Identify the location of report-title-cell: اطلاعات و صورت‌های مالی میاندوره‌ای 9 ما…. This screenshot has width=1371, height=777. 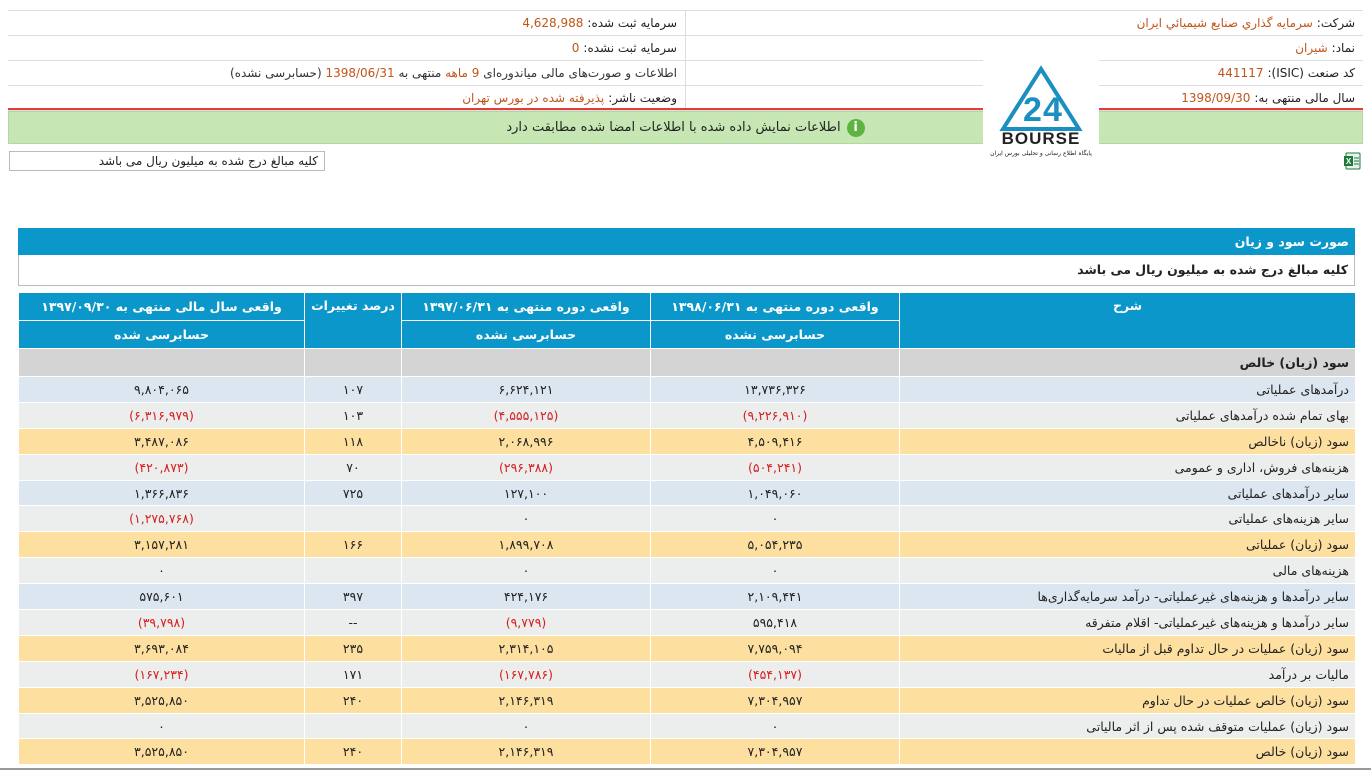
(346, 73).